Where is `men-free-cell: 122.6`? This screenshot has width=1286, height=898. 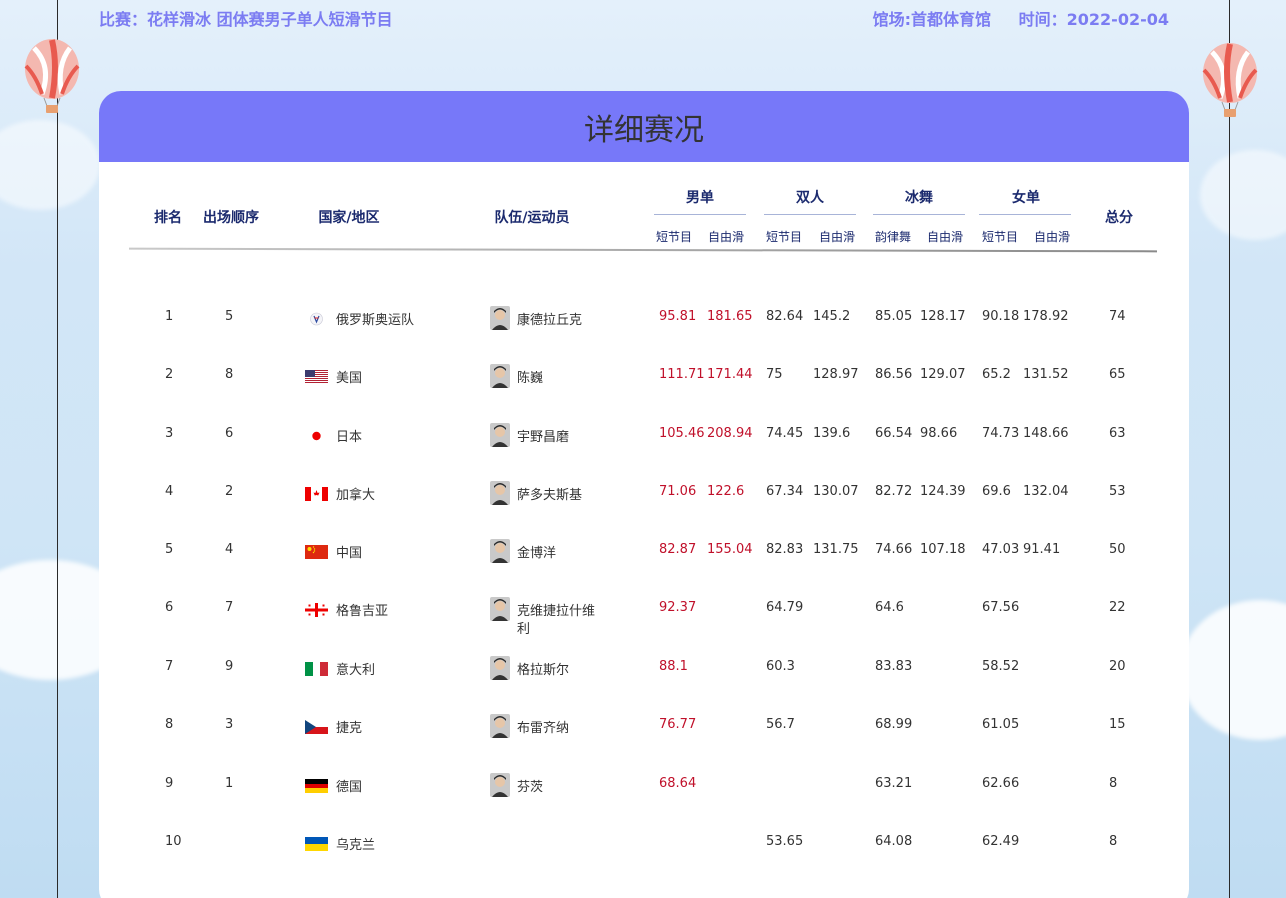
men-free-cell: 122.6 is located at coordinates (726, 491).